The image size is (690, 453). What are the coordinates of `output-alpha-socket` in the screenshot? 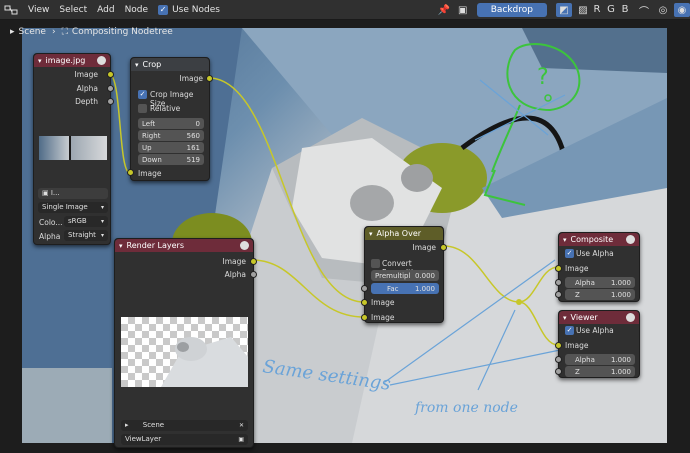 It's located at (110, 88).